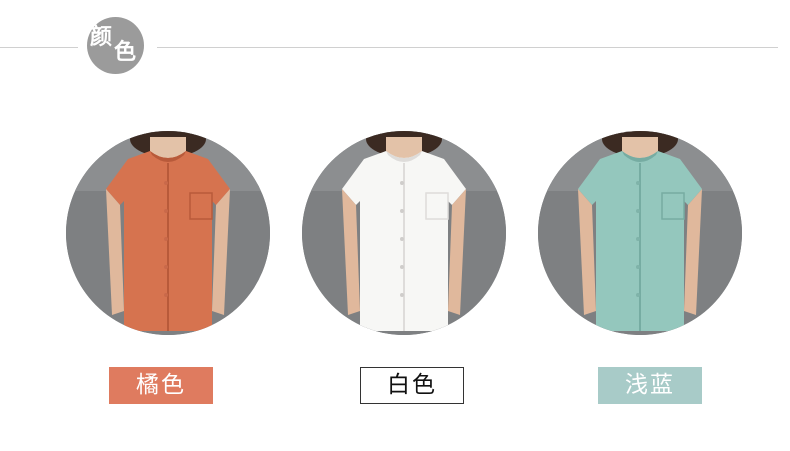 This screenshot has height=451, width=790. I want to click on white-shirt-illustration, so click(404, 233).